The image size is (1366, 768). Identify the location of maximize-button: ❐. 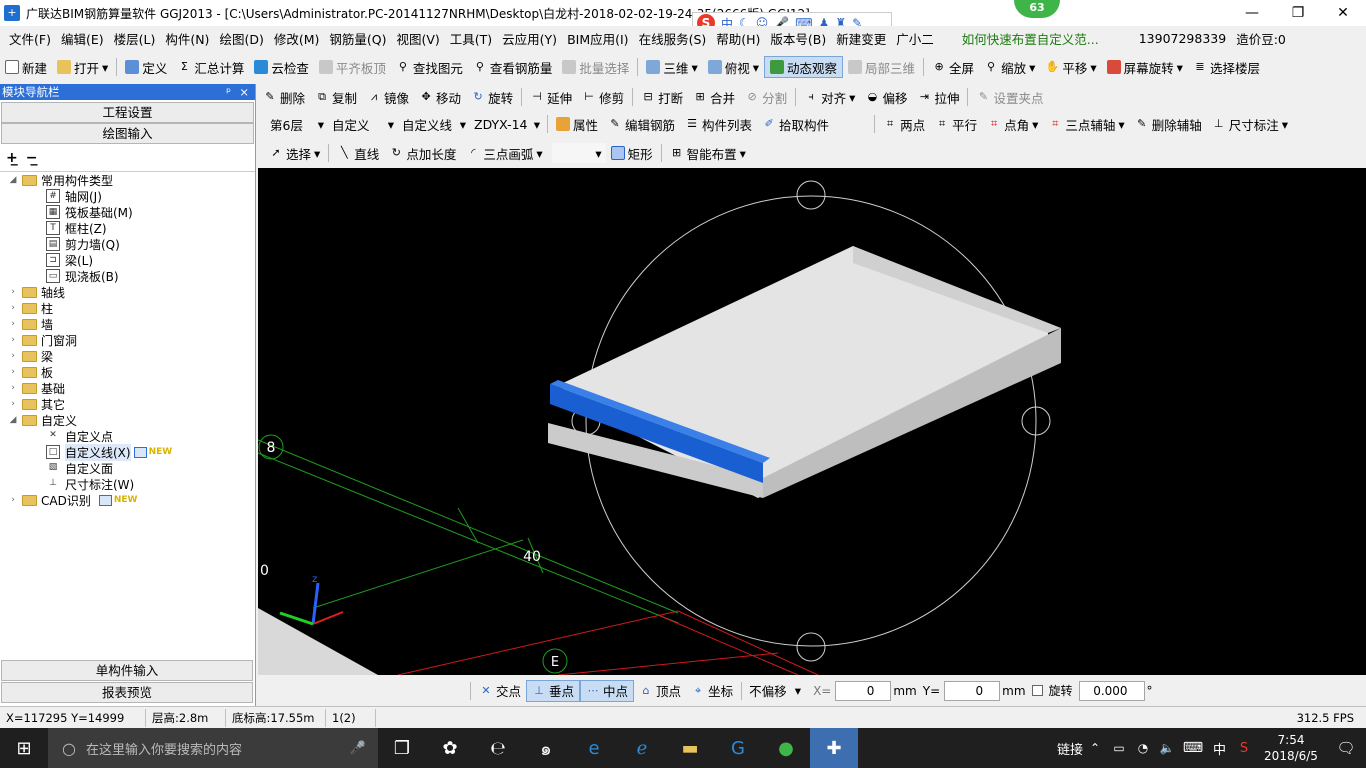
(1298, 13).